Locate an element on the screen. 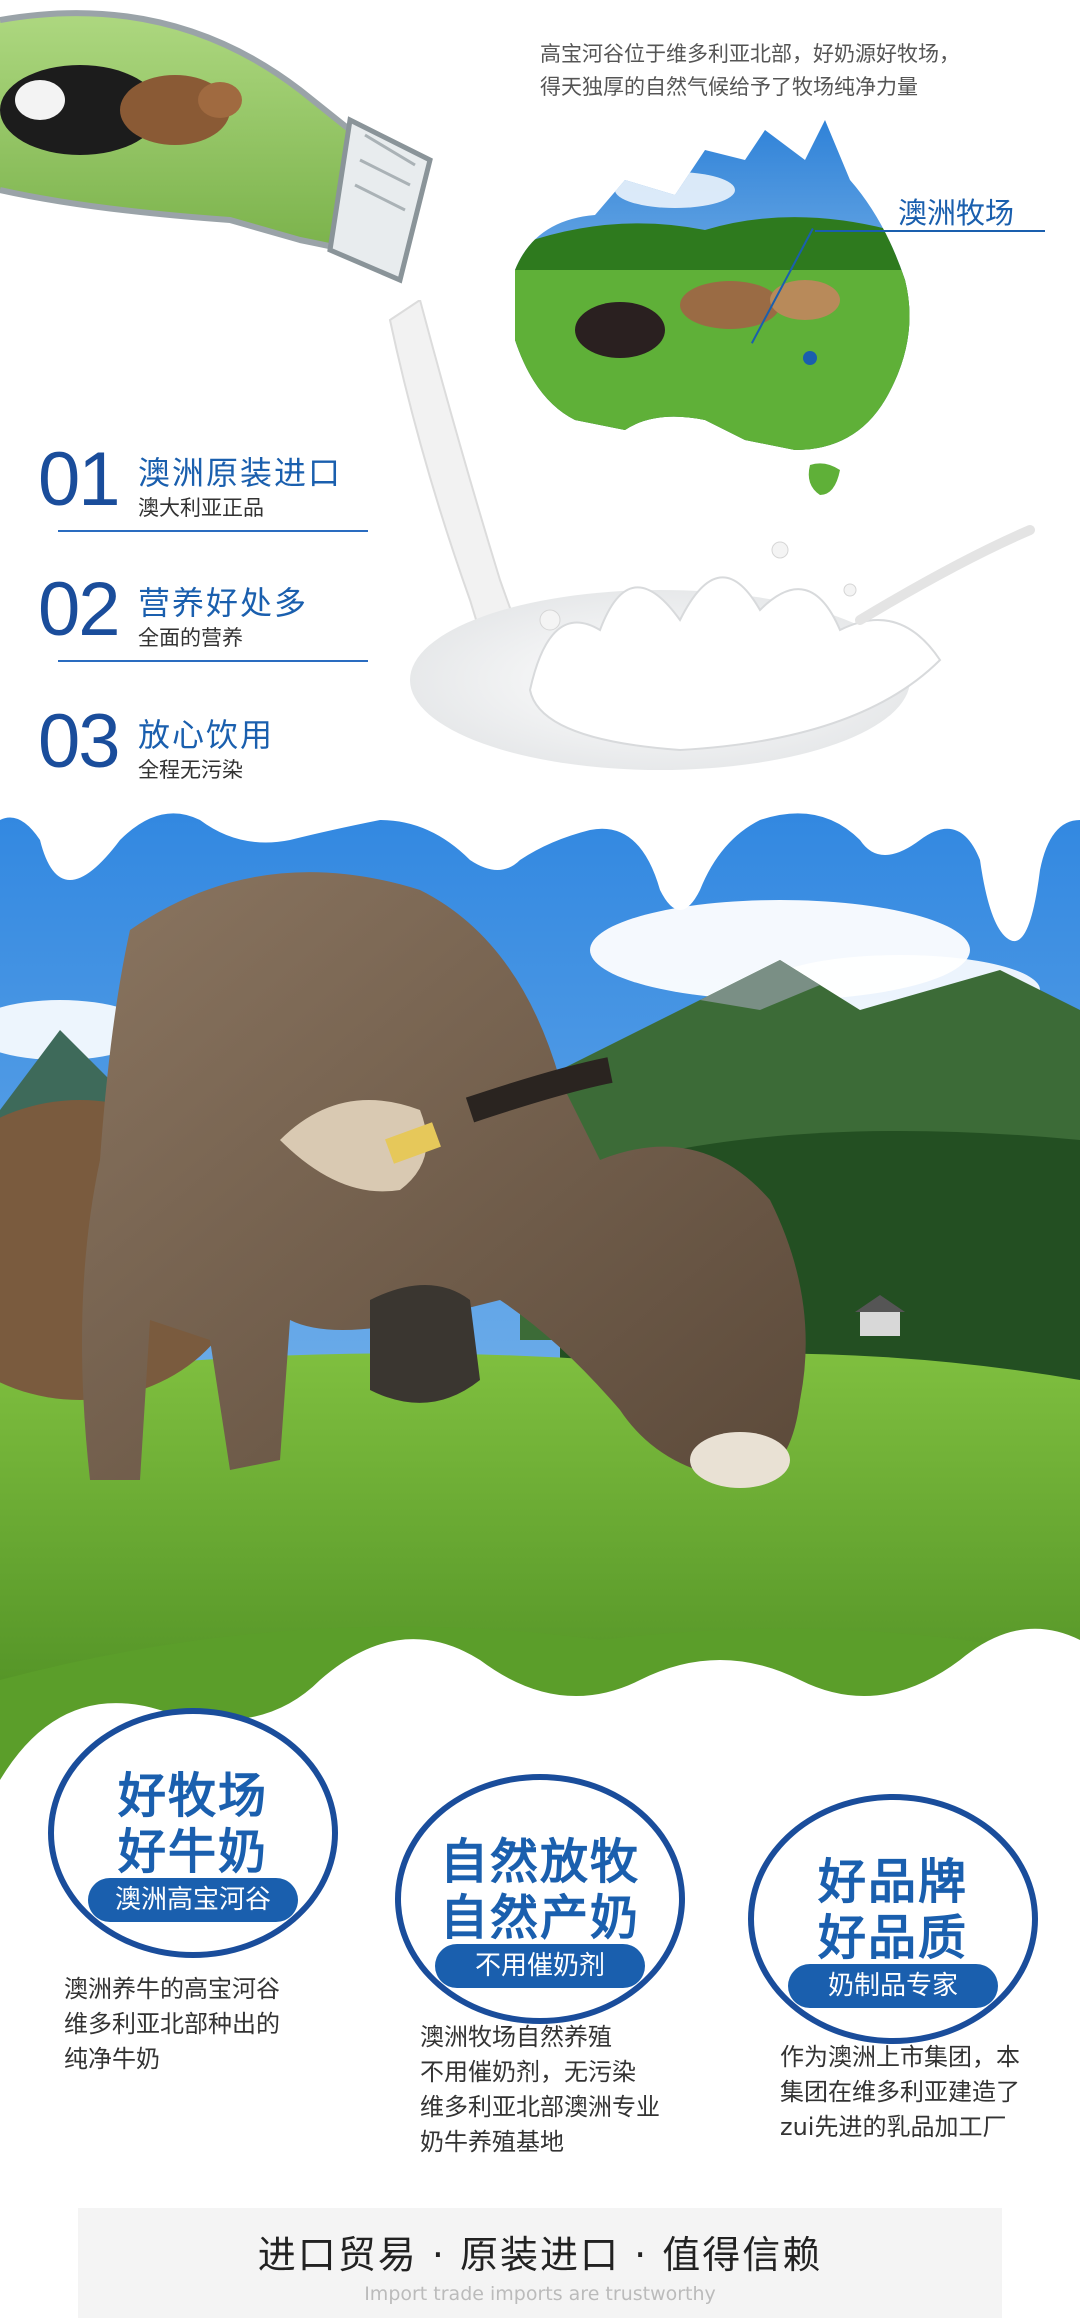 The width and height of the screenshot is (1080, 2318). feature-subtitle: 澳大利亚正品 is located at coordinates (201, 508).